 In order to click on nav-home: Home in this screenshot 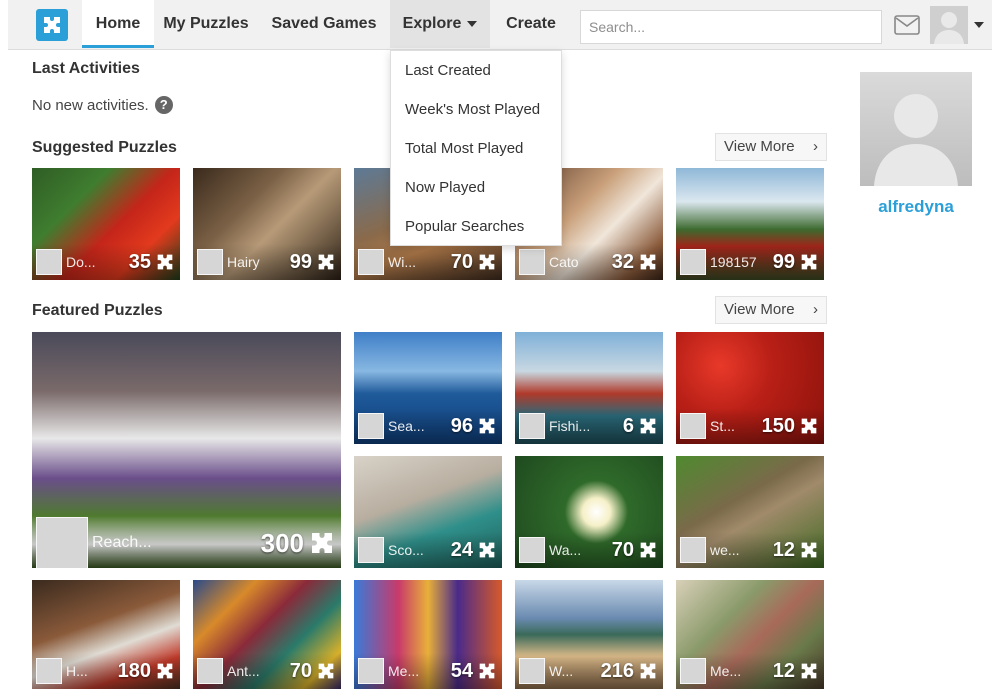, I will do `click(118, 24)`.